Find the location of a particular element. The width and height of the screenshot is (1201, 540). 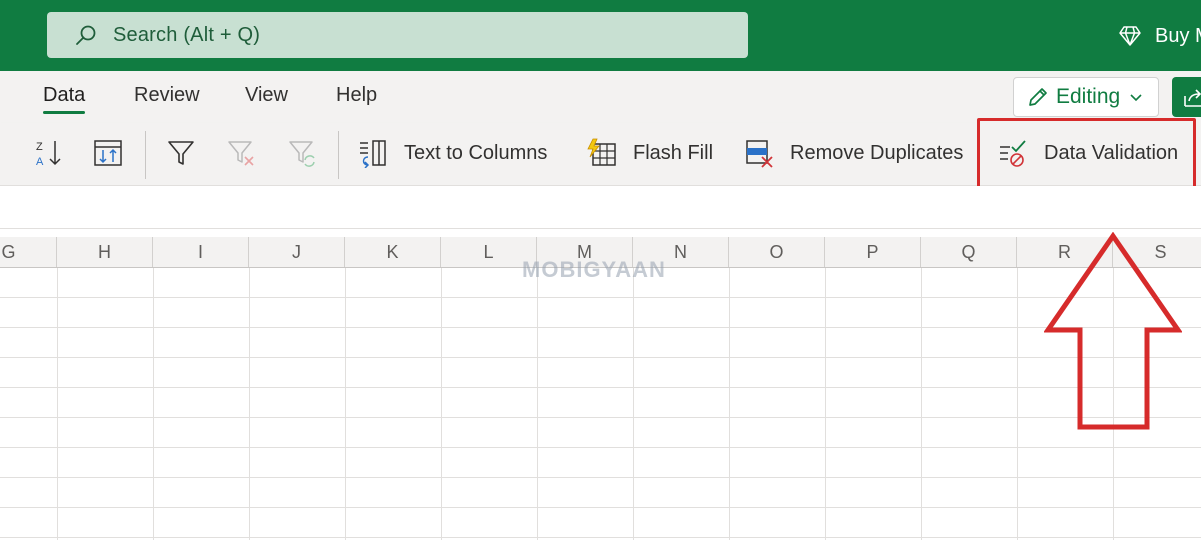

search-icon is located at coordinates (86, 35).